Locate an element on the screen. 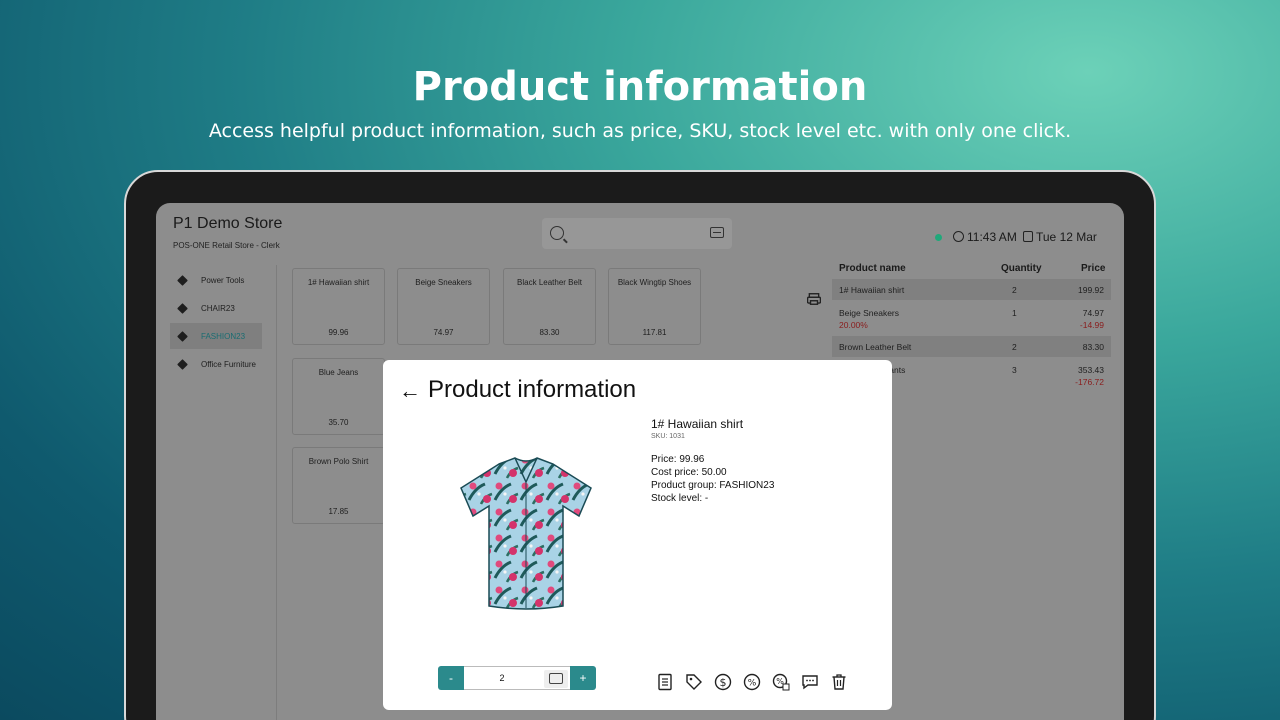  cart-item-price: 353.43 -176.72 is located at coordinates (1089, 376).